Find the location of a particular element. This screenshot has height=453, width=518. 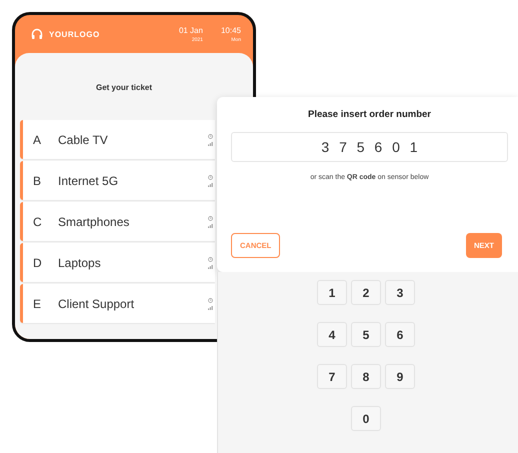

service-item: B Internet 5G is located at coordinates (117, 180).